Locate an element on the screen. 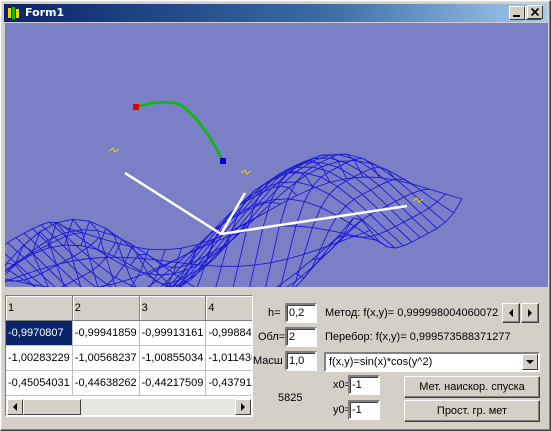 This screenshot has height=431, width=551. minimize-button is located at coordinates (517, 13).